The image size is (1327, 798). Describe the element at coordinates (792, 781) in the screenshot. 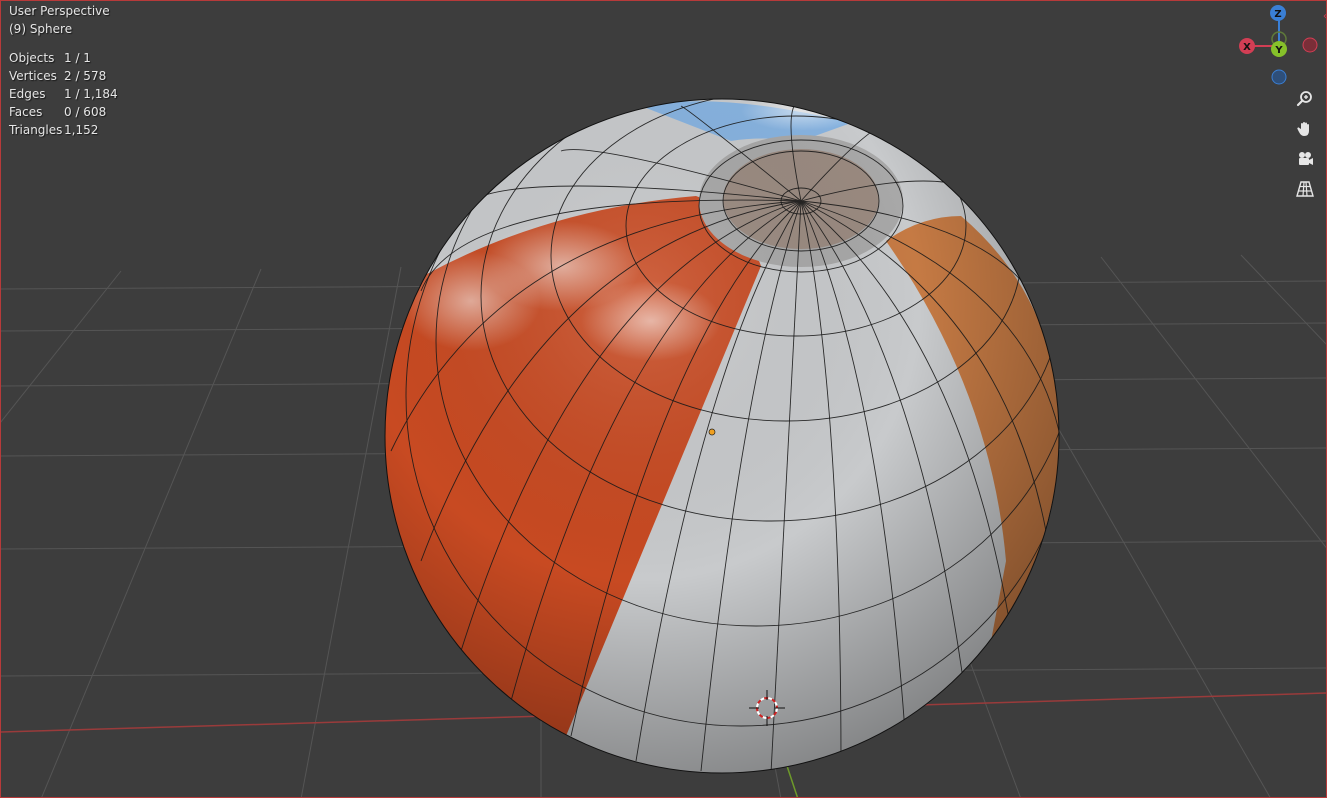

I see `y-axis-line` at that location.